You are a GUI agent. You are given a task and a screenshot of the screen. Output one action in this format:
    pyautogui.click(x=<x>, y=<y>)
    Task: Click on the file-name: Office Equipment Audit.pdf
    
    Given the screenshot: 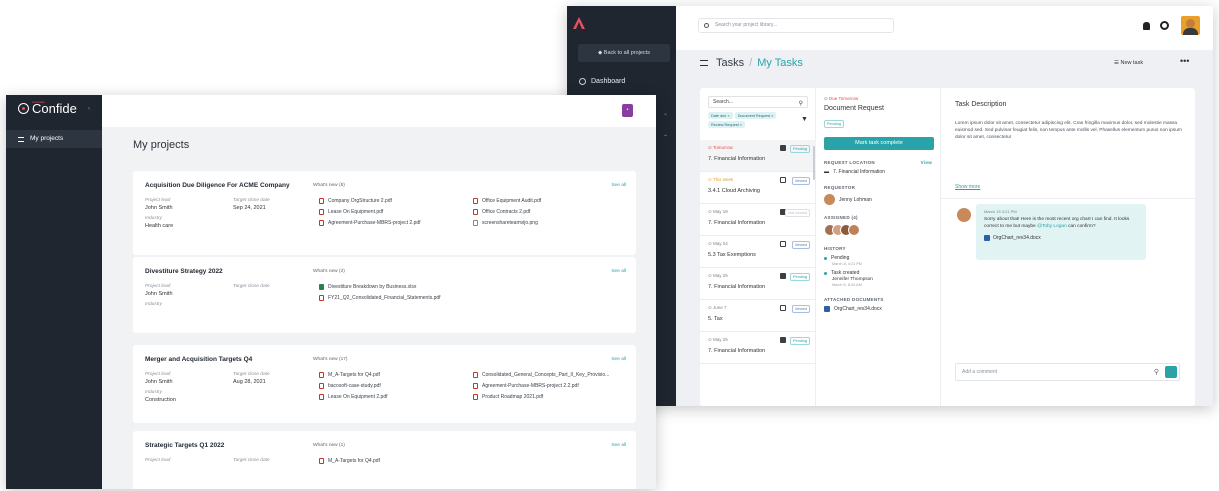 What is the action you would take?
    pyautogui.click(x=512, y=201)
    